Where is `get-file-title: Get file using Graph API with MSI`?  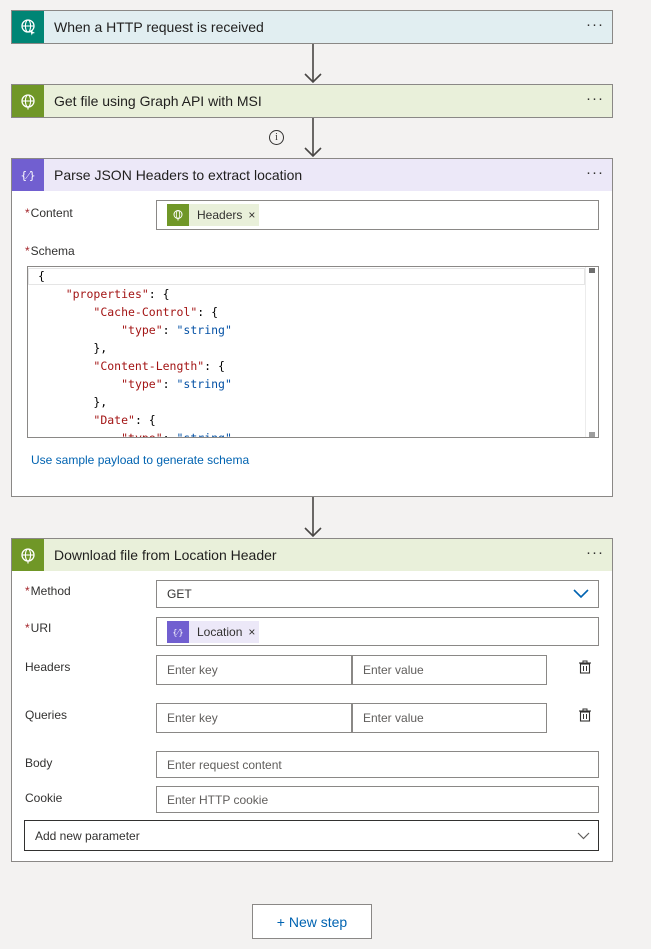
get-file-title: Get file using Graph API with MSI is located at coordinates (158, 101).